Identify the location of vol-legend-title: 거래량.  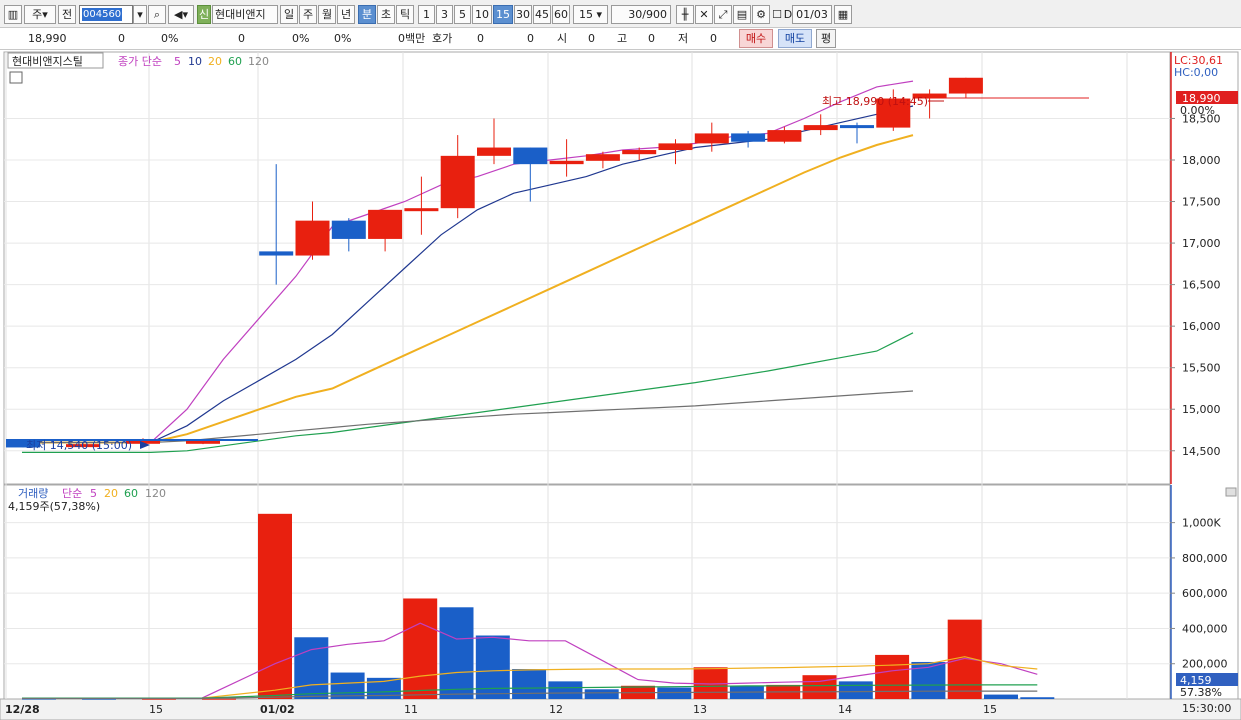
(33, 493).